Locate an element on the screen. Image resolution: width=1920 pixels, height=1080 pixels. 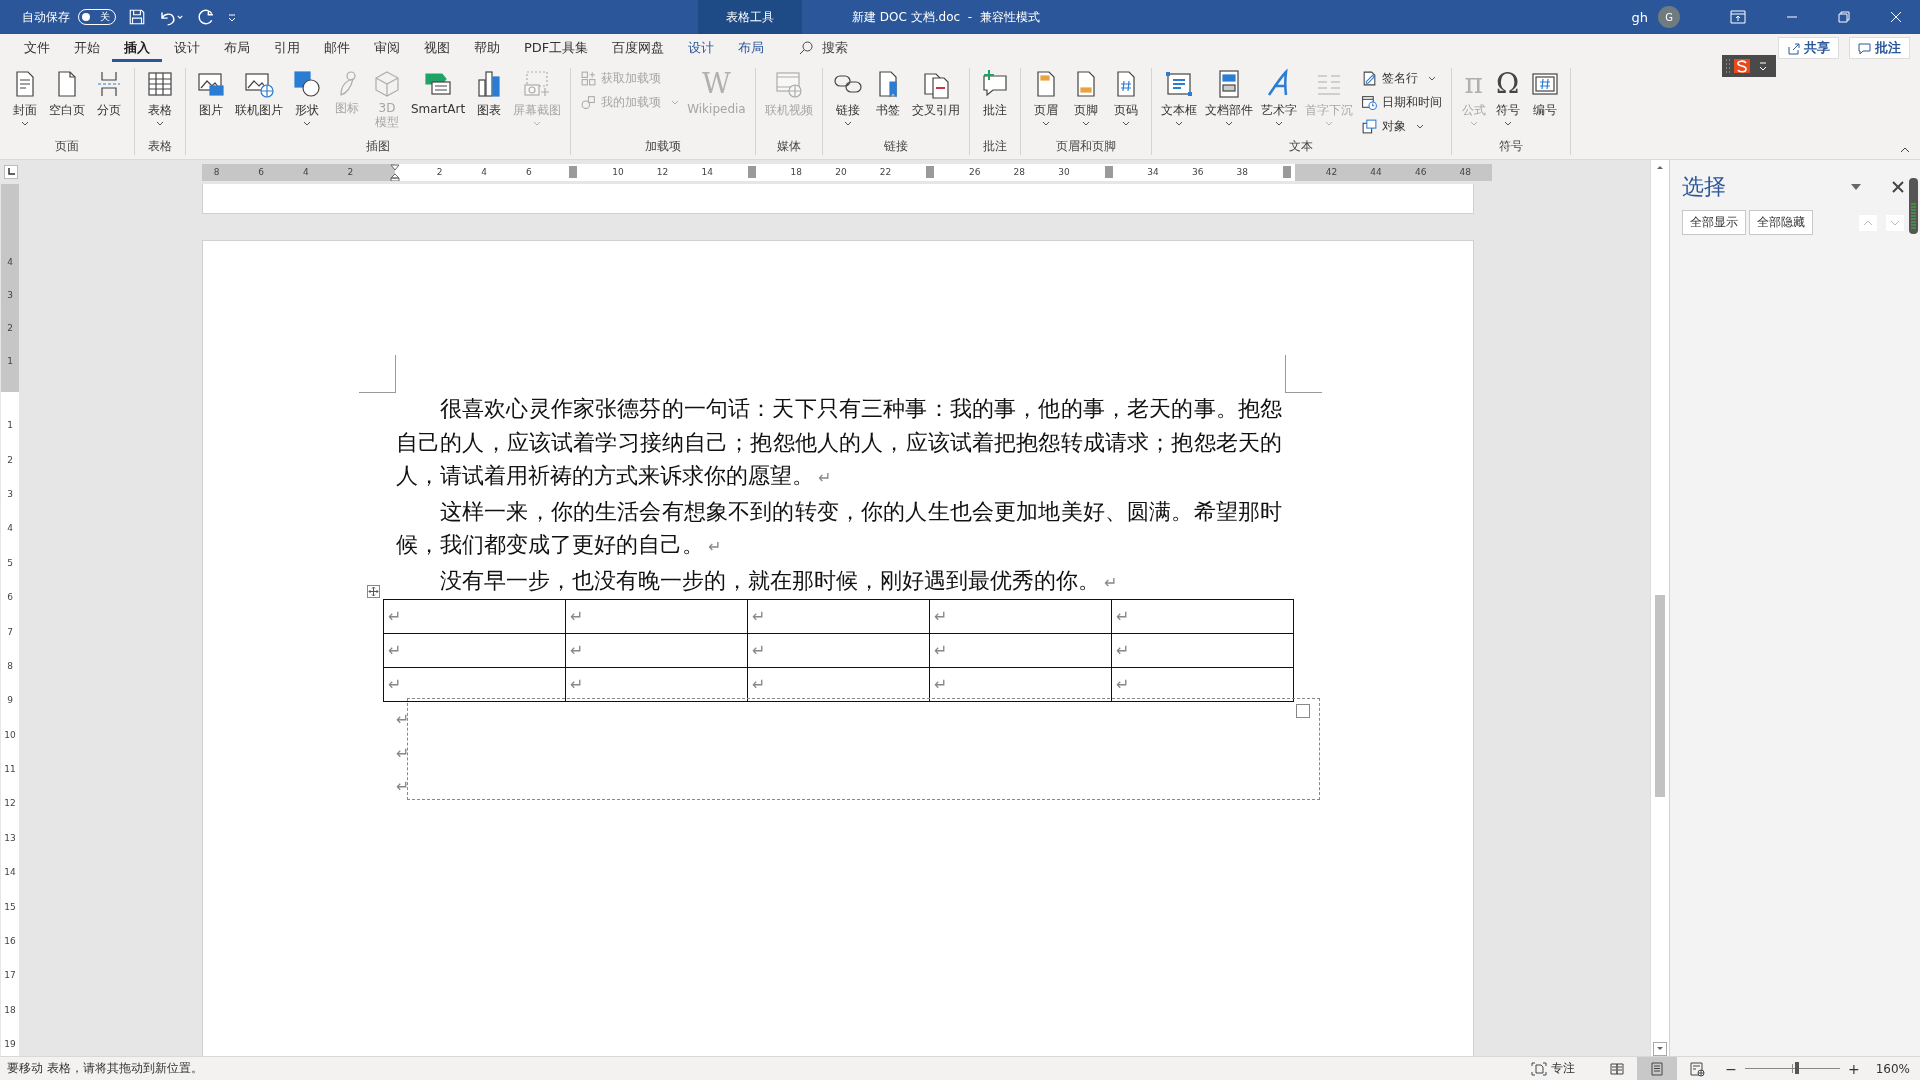
ribbon-tab: 引用 is located at coordinates (287, 48).